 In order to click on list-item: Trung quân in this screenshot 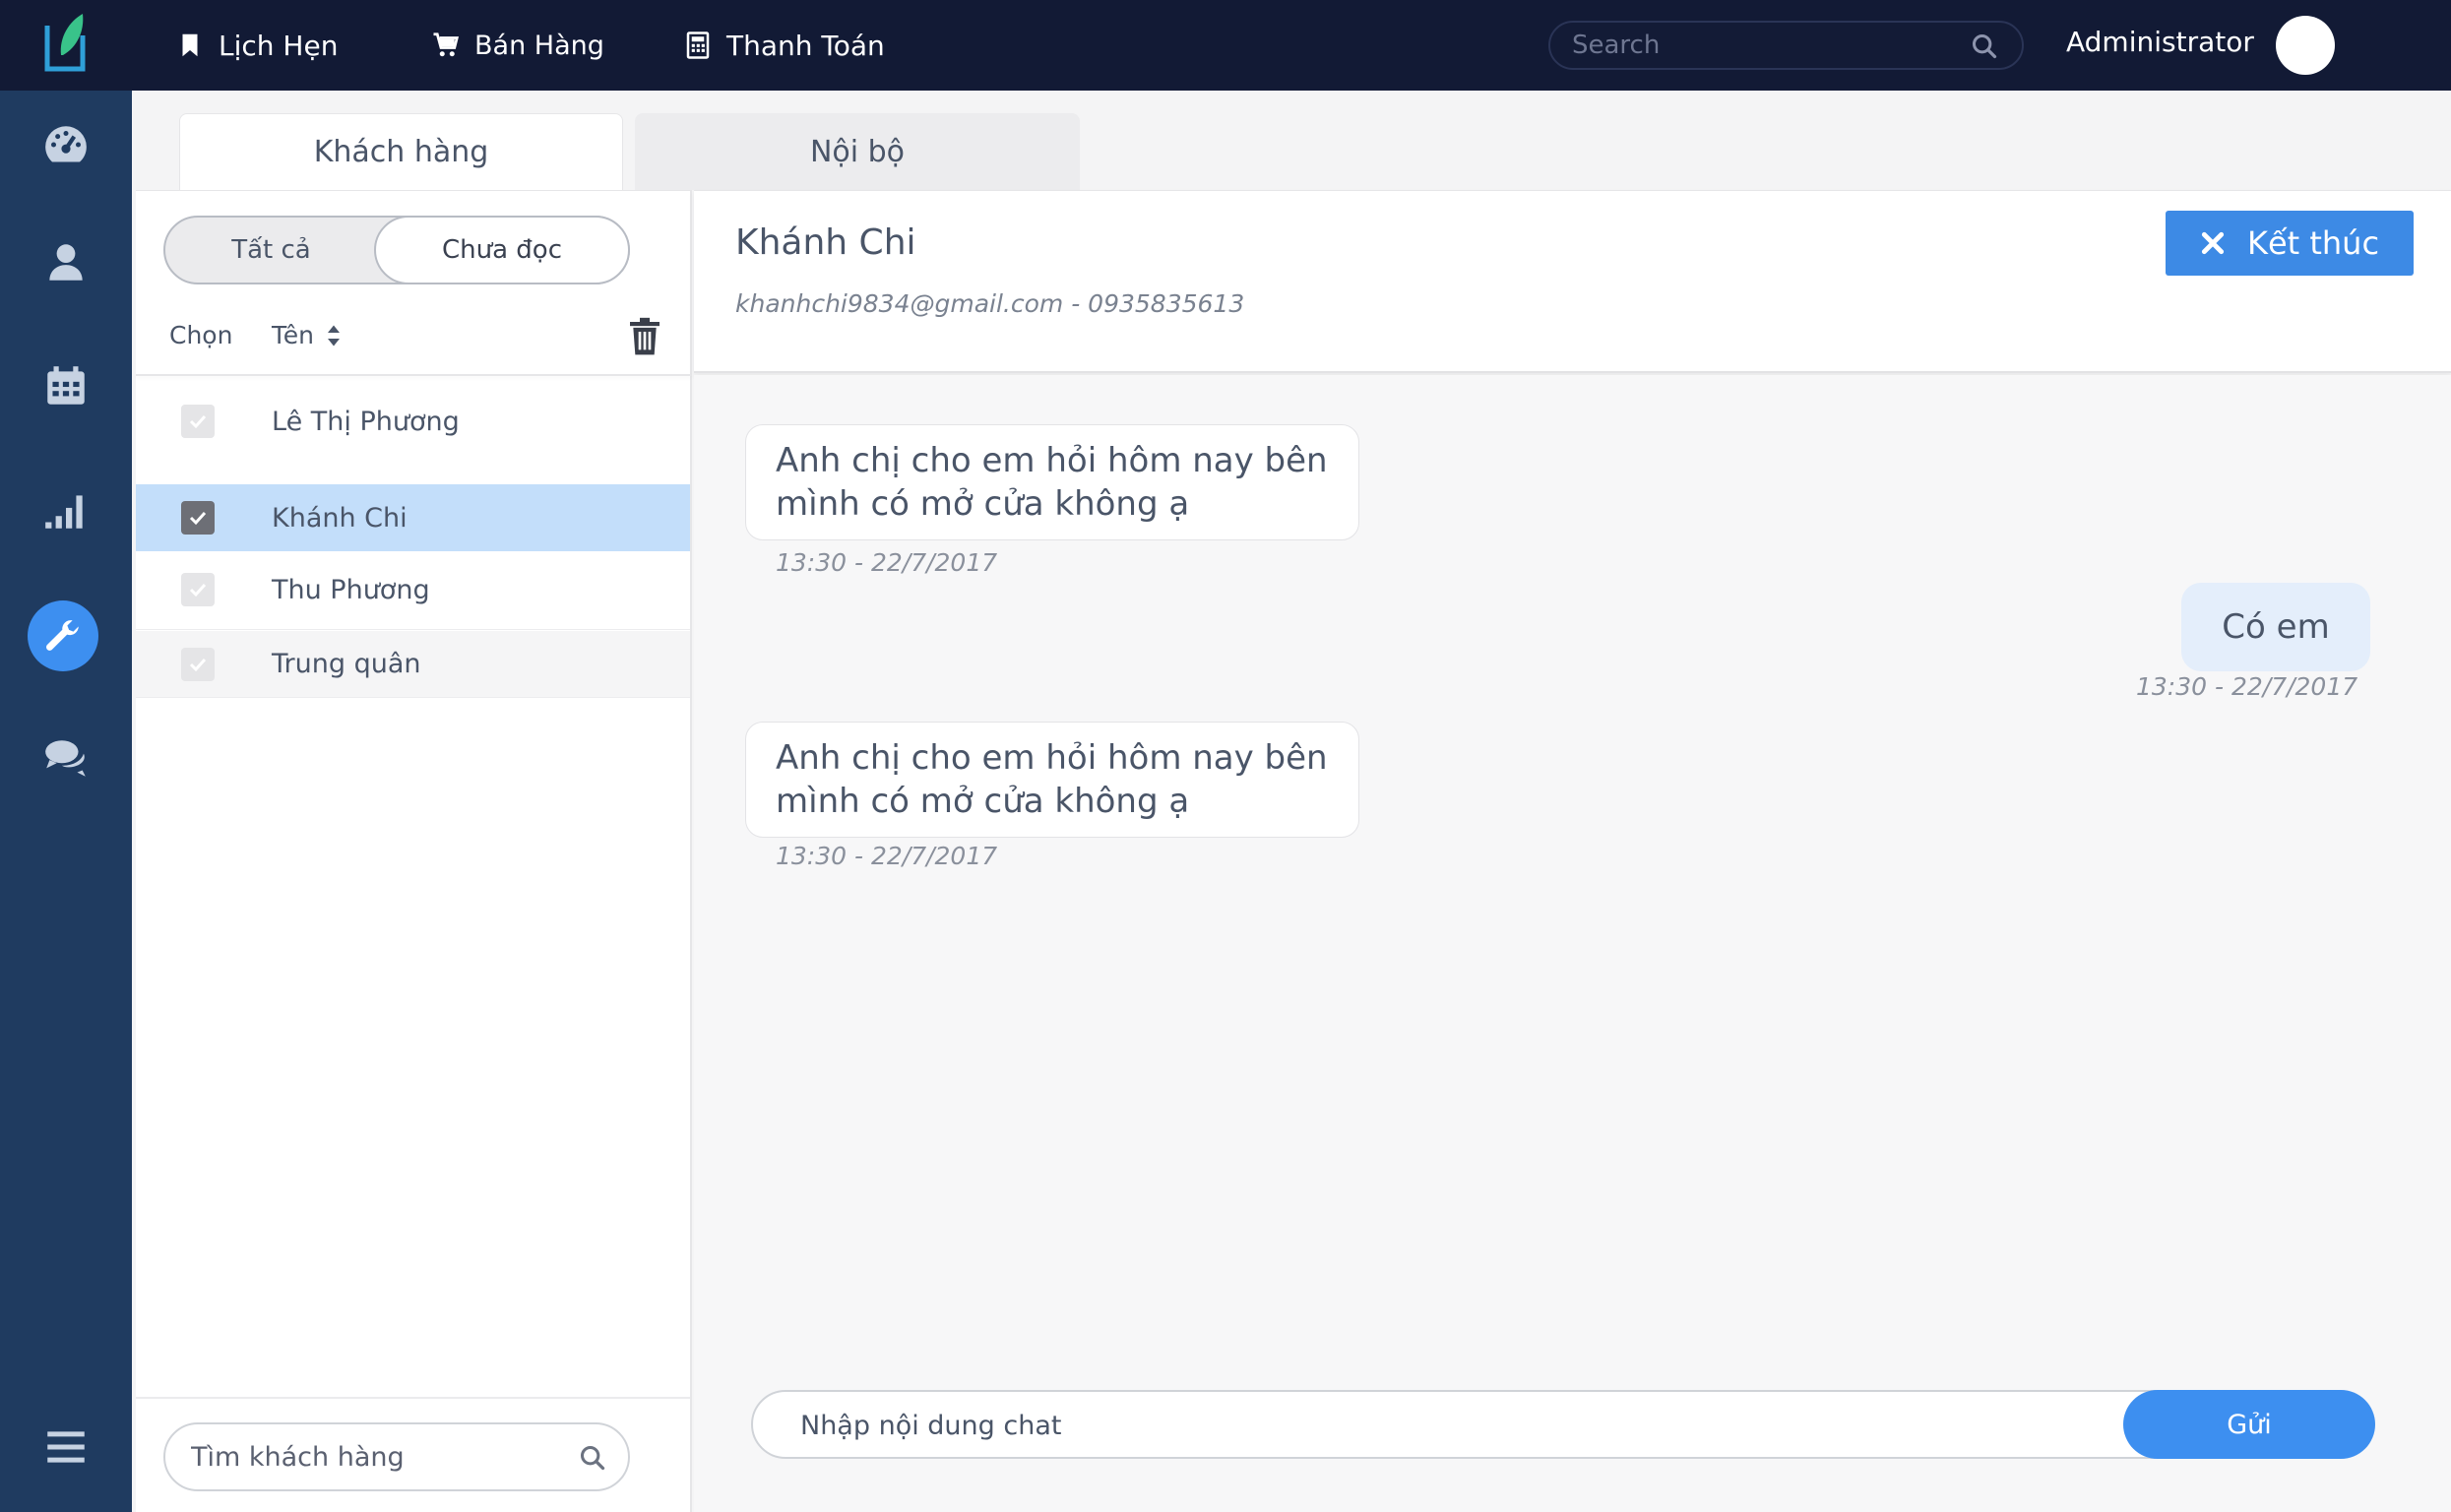, I will do `click(413, 664)`.